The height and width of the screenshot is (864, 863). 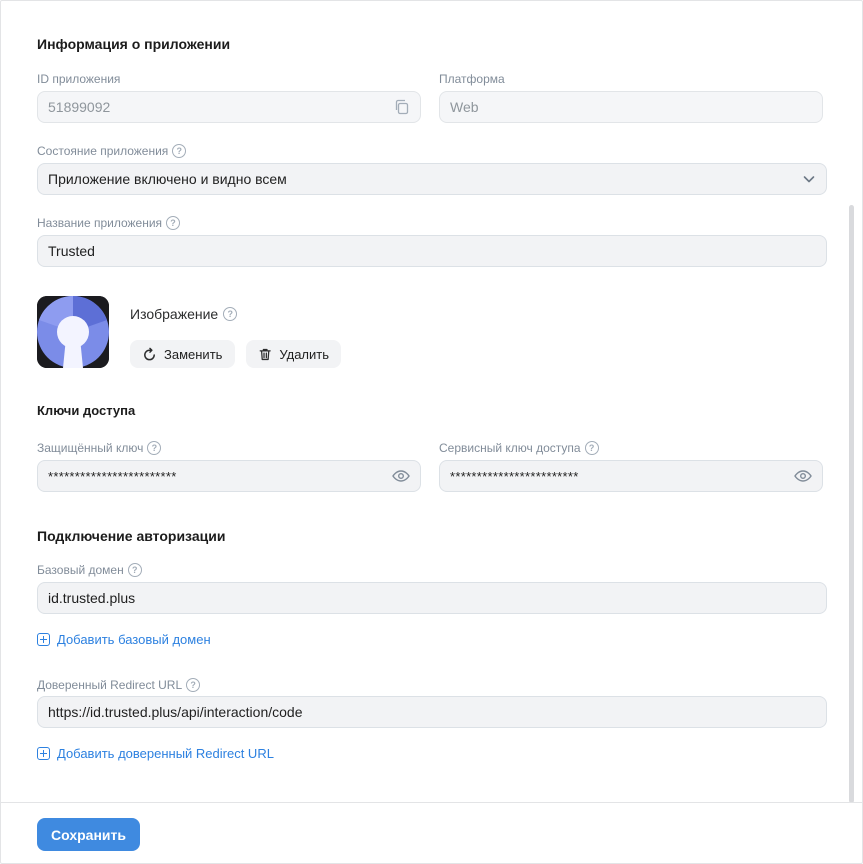 I want to click on app-state-value: Приложение включено и видно всем, so click(x=167, y=179).